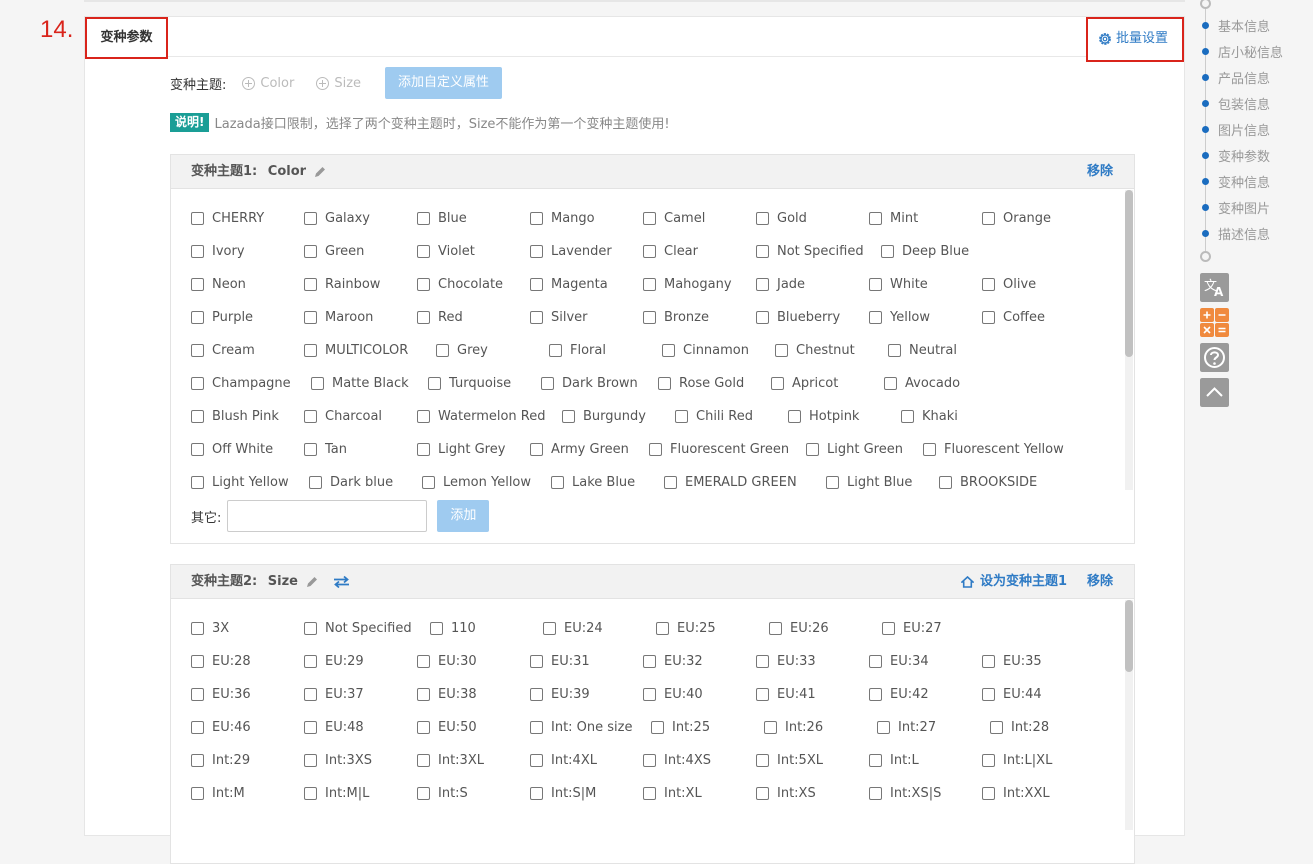 This screenshot has width=1313, height=864. What do you see at coordinates (899, 661) in the screenshot?
I see `variant-option: EU:34` at bounding box center [899, 661].